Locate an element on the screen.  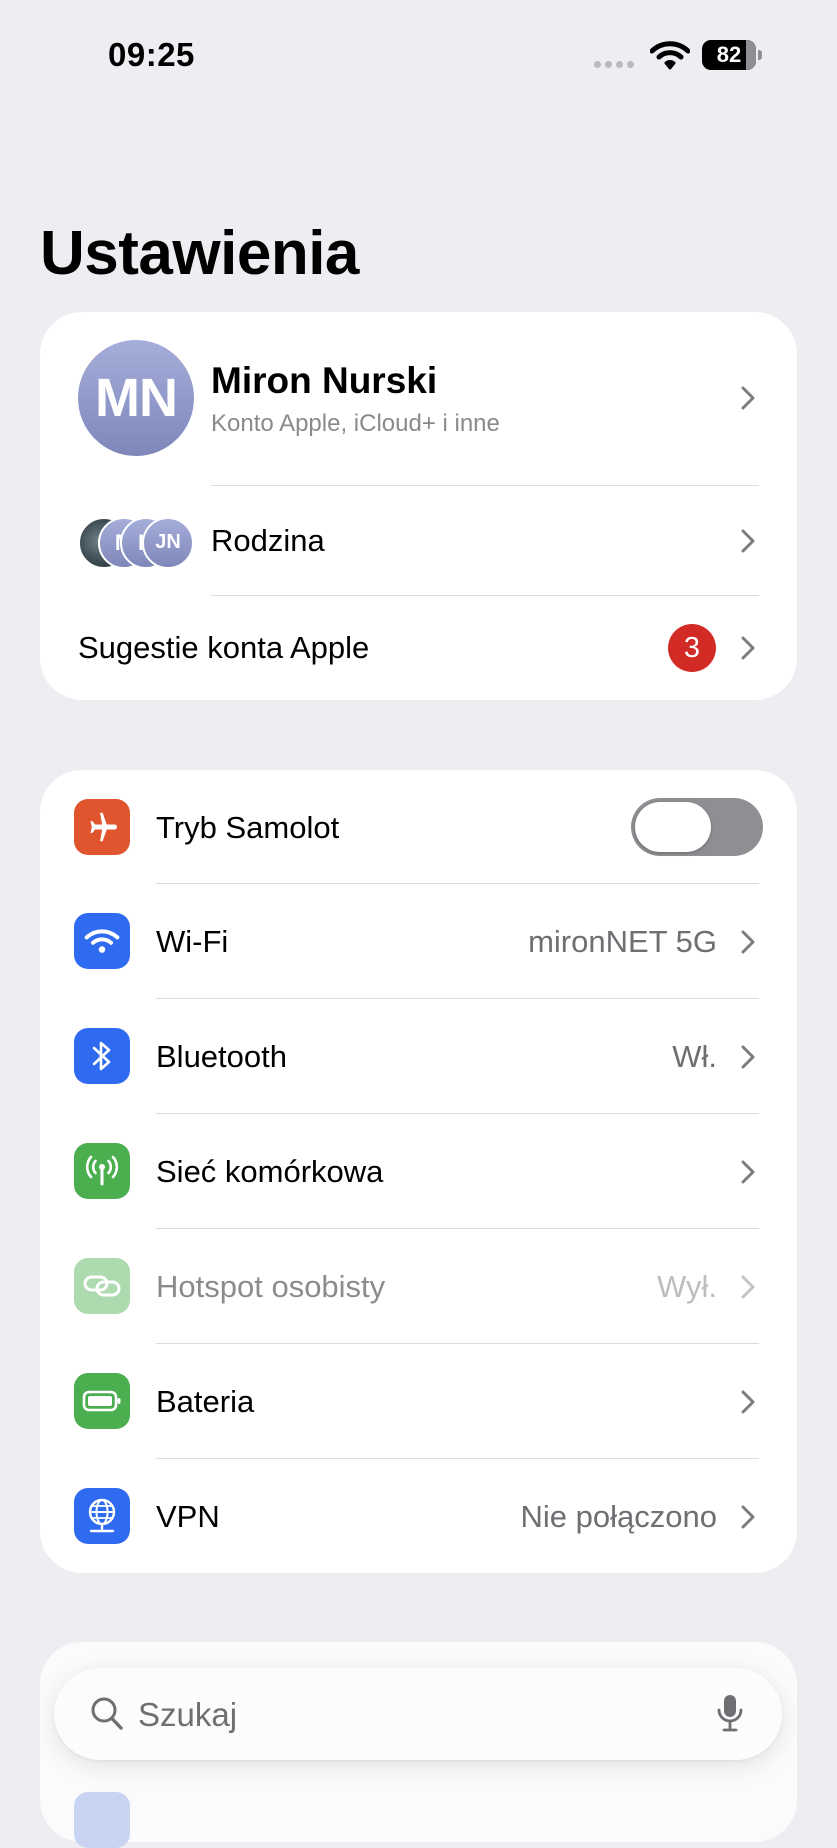
suggestions-label: Sugestie konta Apple is located at coordinates (224, 647).